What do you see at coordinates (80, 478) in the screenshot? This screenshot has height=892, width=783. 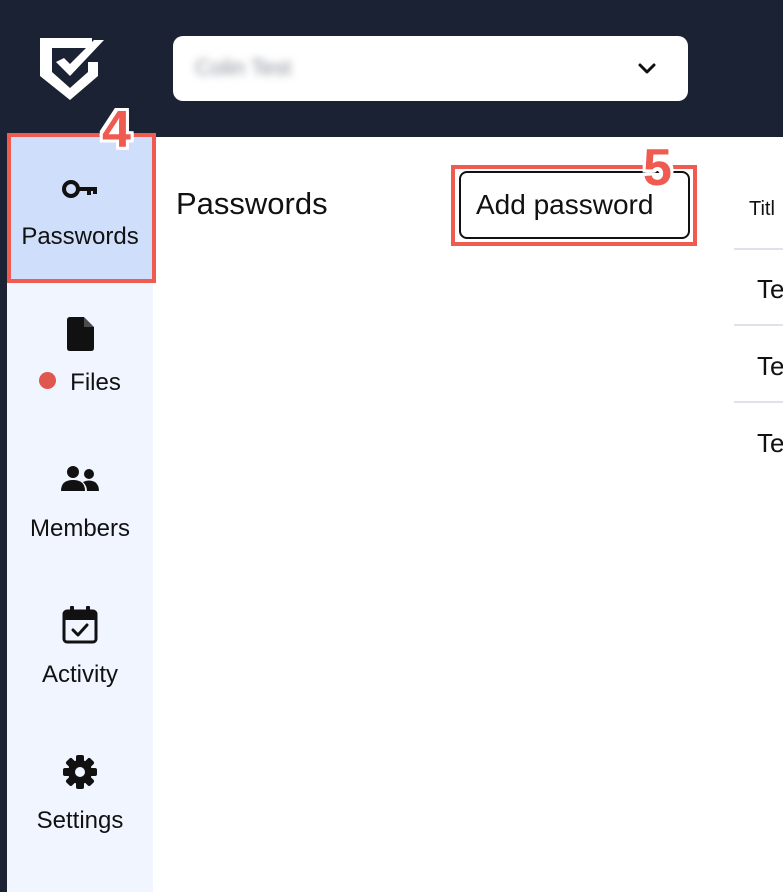 I see `members-icon` at bounding box center [80, 478].